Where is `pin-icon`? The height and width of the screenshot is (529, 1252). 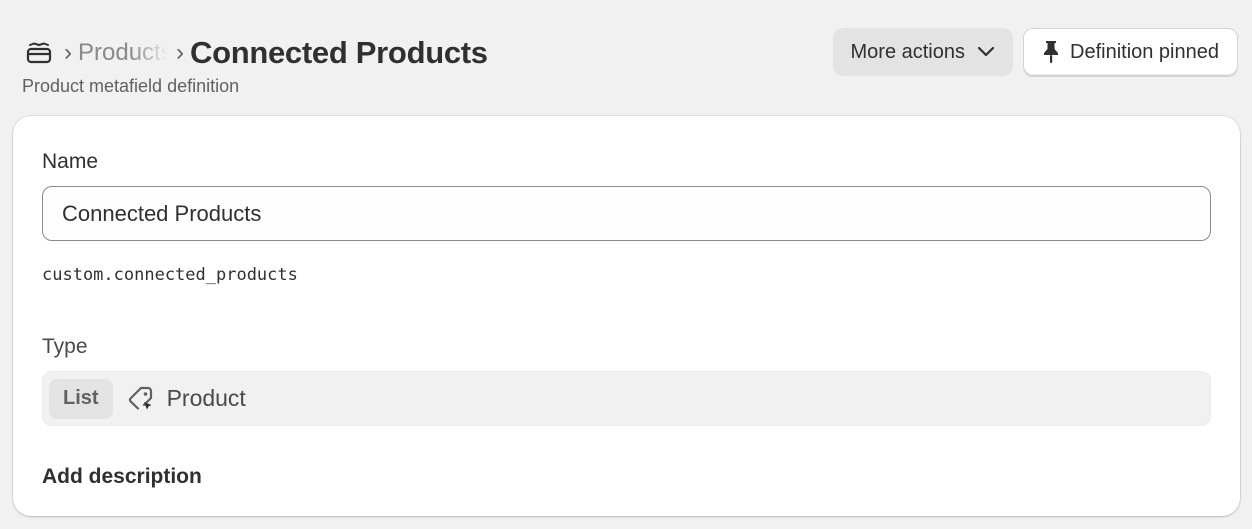 pin-icon is located at coordinates (1051, 52).